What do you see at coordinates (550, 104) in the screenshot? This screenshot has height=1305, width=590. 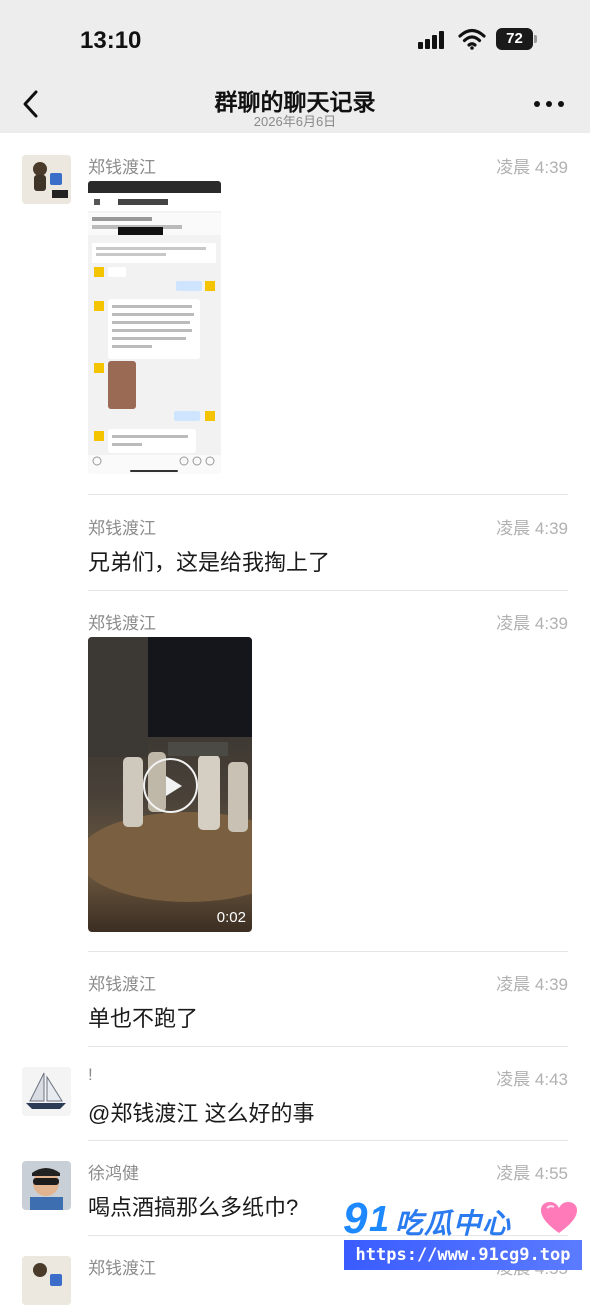 I see `more-icon` at bounding box center [550, 104].